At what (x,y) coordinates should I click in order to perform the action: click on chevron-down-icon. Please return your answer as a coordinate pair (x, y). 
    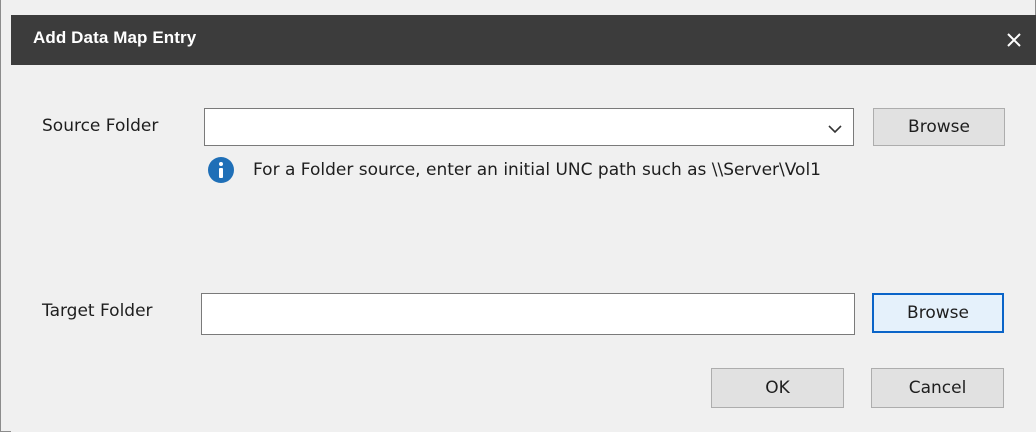
    Looking at the image, I should click on (835, 129).